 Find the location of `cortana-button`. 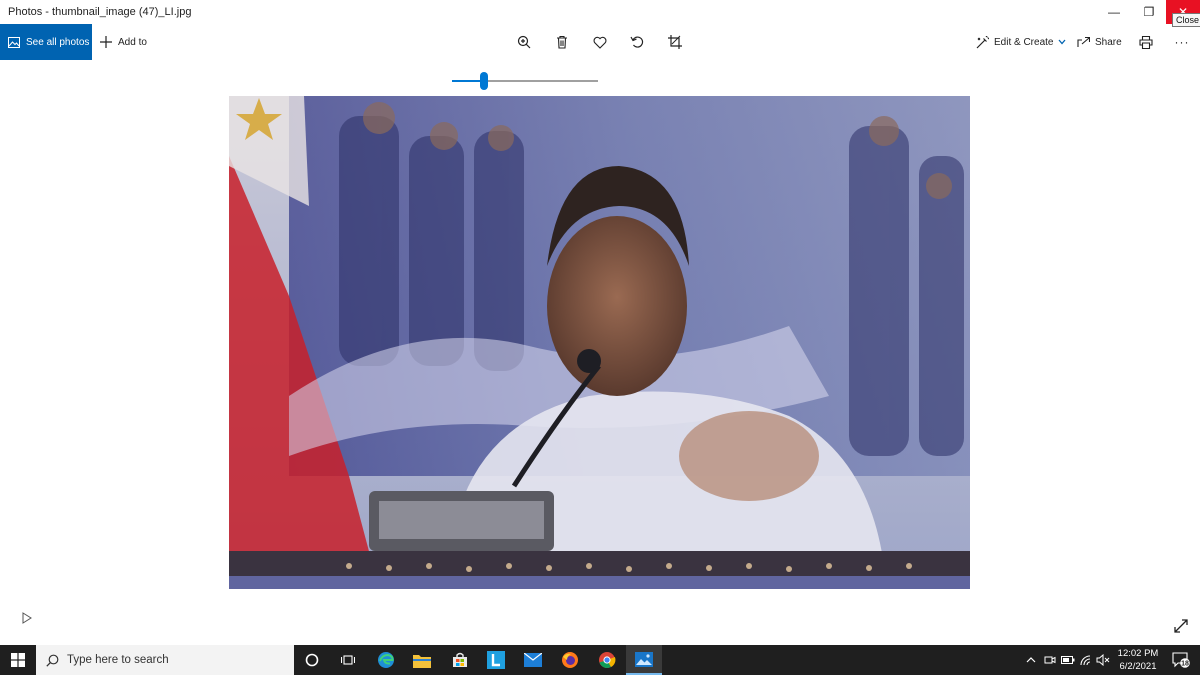

cortana-button is located at coordinates (312, 660).